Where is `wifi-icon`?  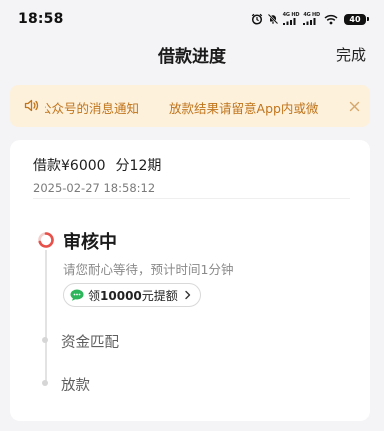
wifi-icon is located at coordinates (331, 19).